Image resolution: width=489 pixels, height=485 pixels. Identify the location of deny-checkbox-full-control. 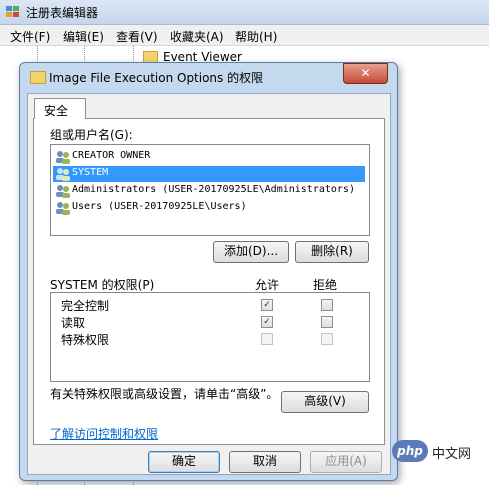
(327, 305).